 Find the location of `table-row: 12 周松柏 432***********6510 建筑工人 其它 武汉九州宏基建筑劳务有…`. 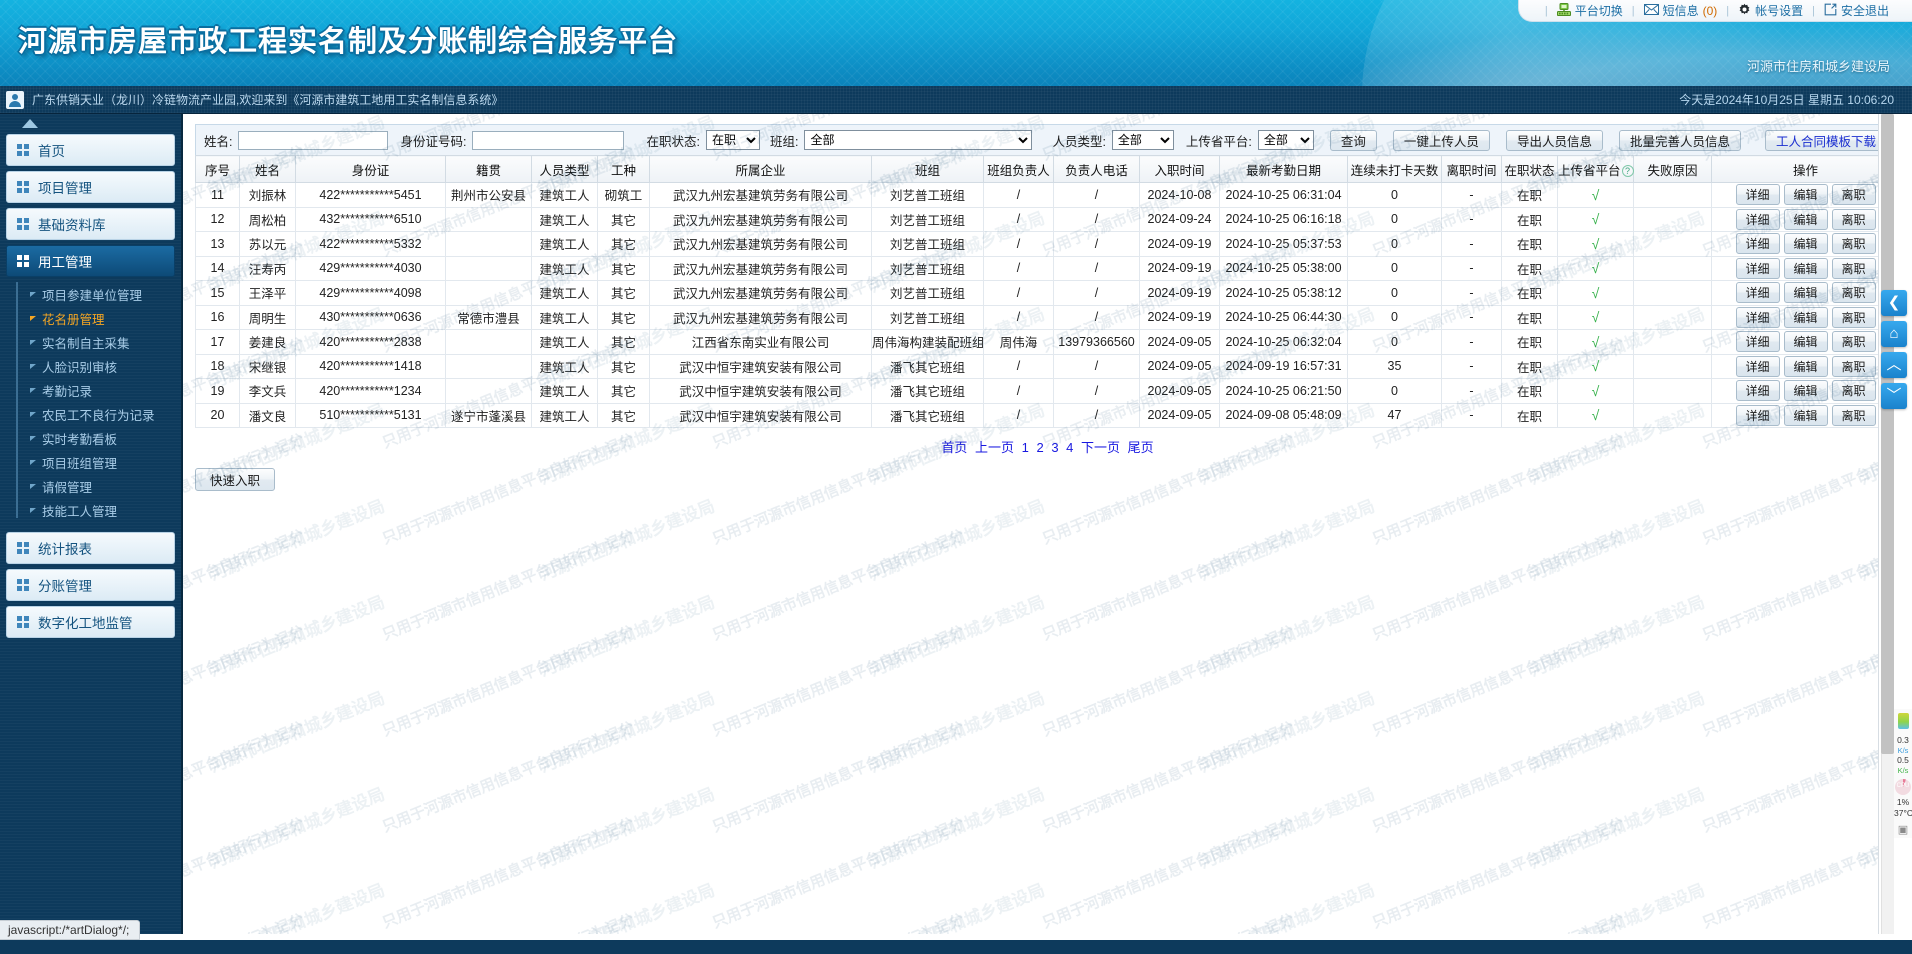

table-row: 12 周松柏 432***********6510 建筑工人 其它 武汉九州宏基建筑劳务有… is located at coordinates (1047, 219).